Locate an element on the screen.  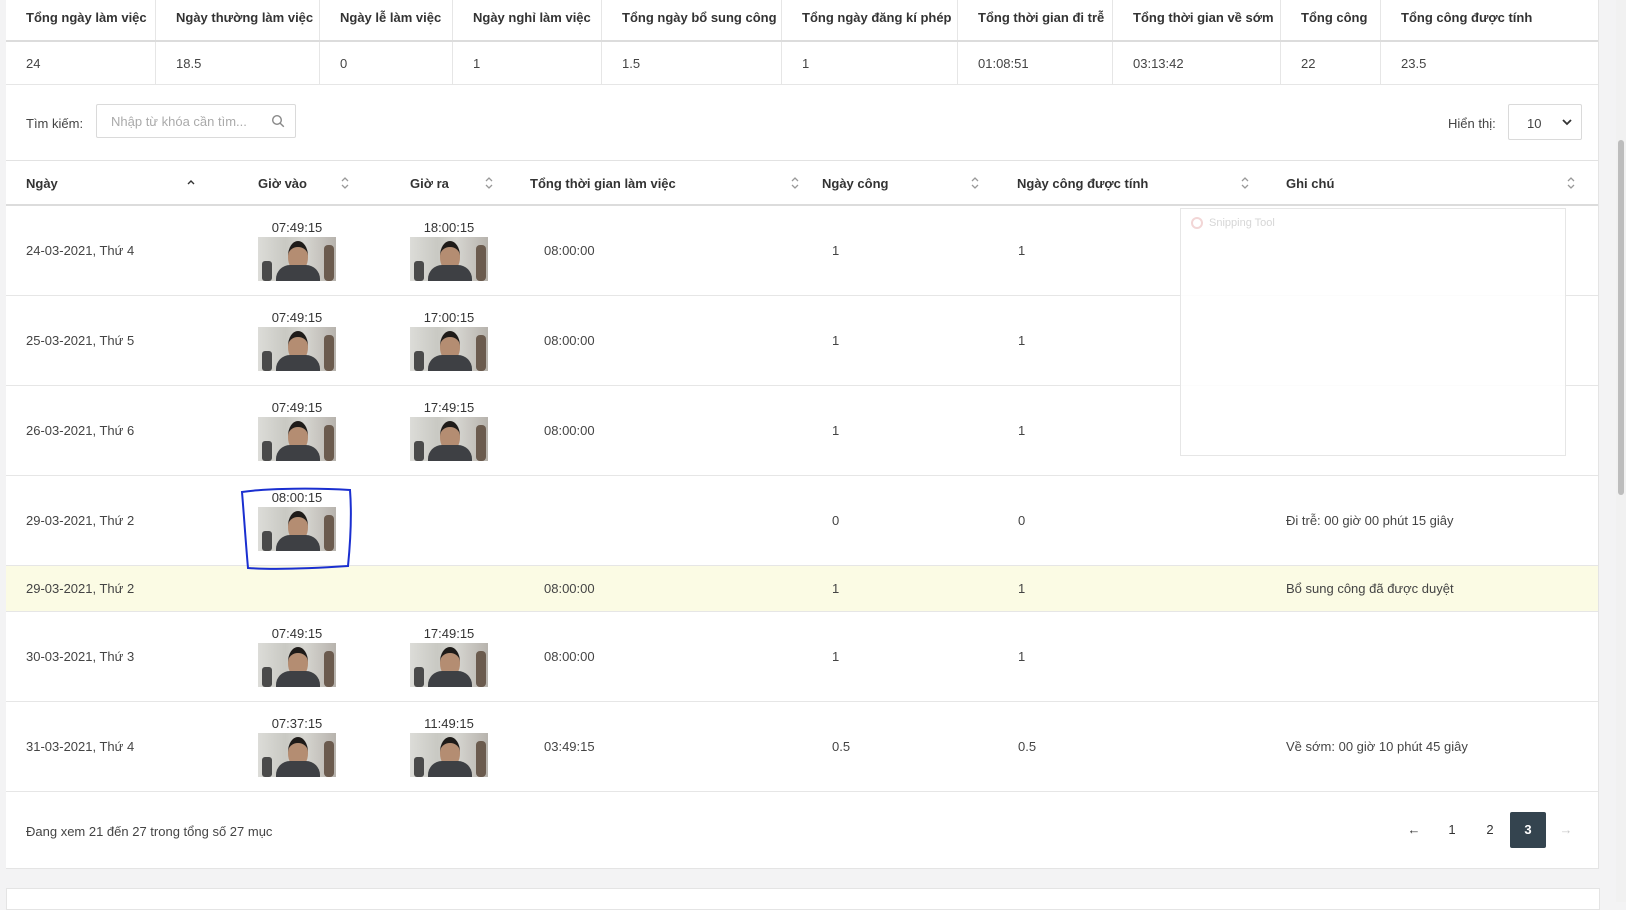
summary-value: 23.5 is located at coordinates (1414, 63).